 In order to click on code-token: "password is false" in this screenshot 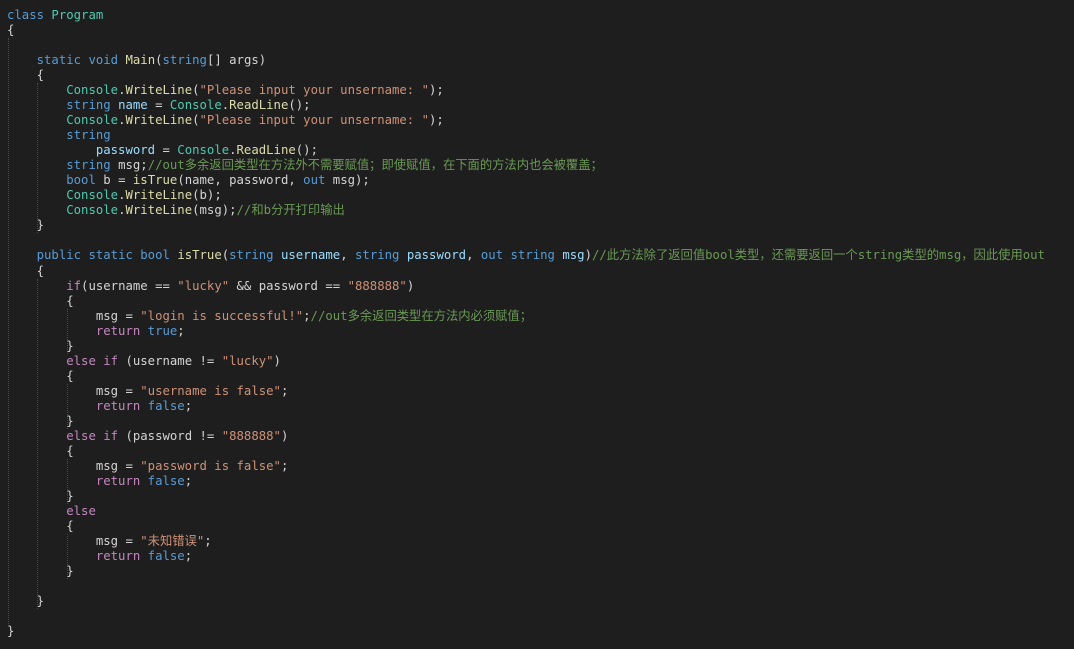, I will do `click(210, 465)`.